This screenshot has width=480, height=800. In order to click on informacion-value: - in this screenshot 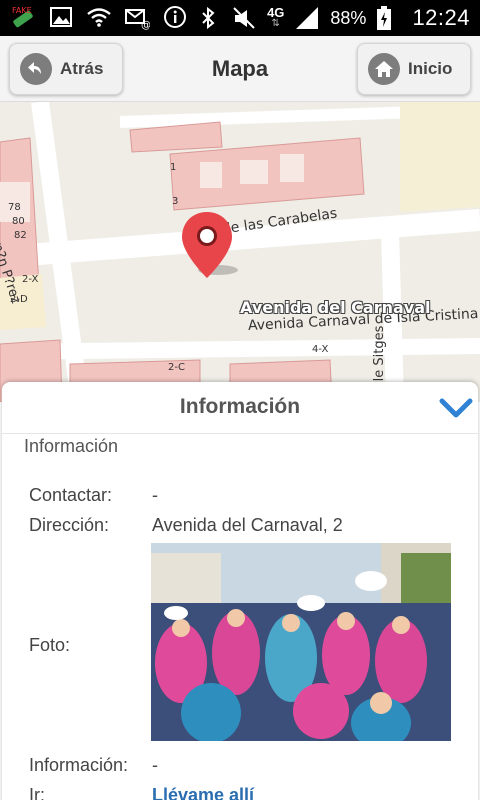, I will do `click(155, 765)`.